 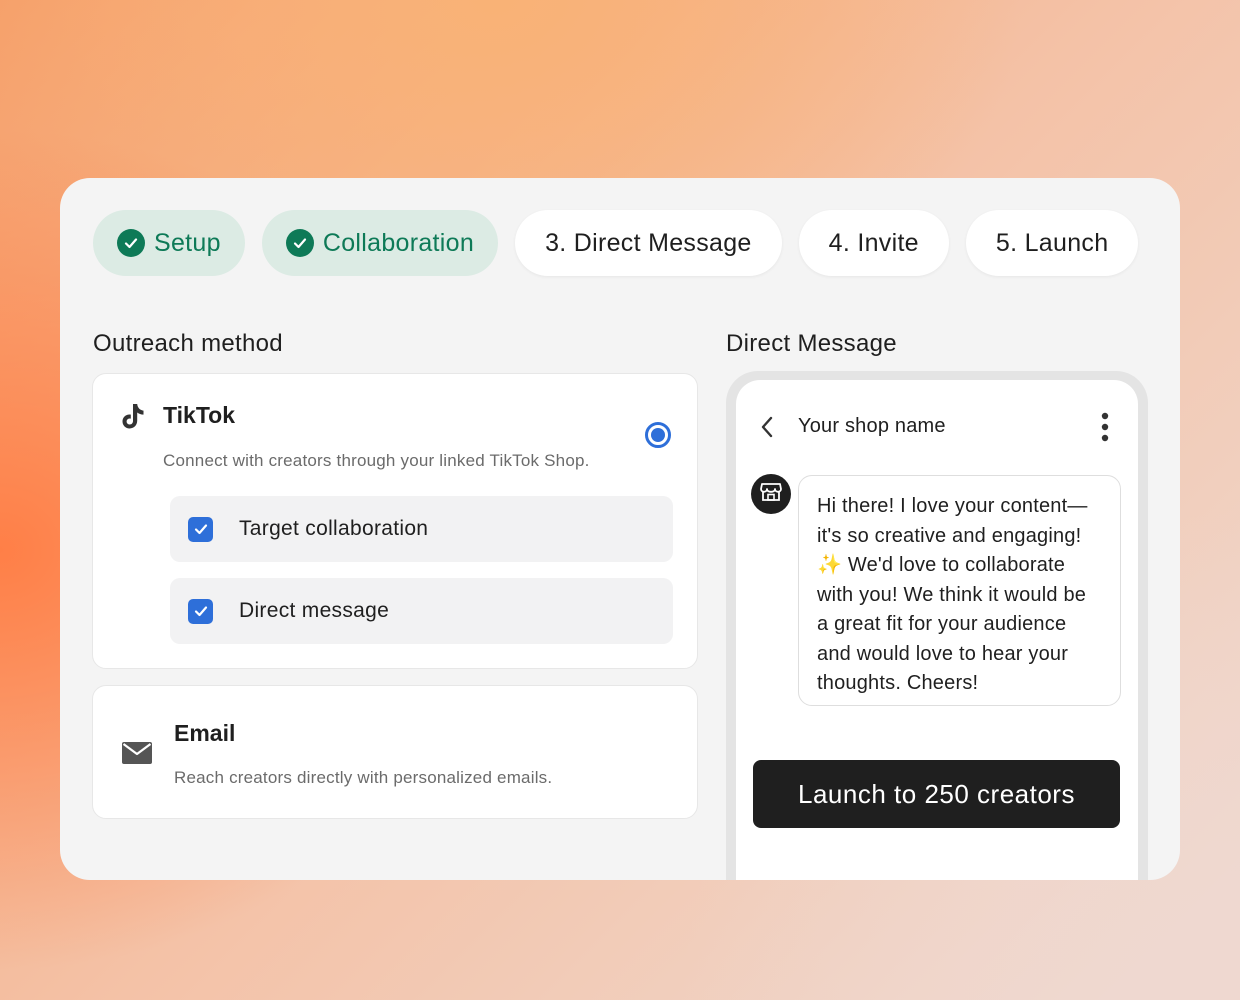 I want to click on target-collaboration-checkbox, so click(x=200, y=529).